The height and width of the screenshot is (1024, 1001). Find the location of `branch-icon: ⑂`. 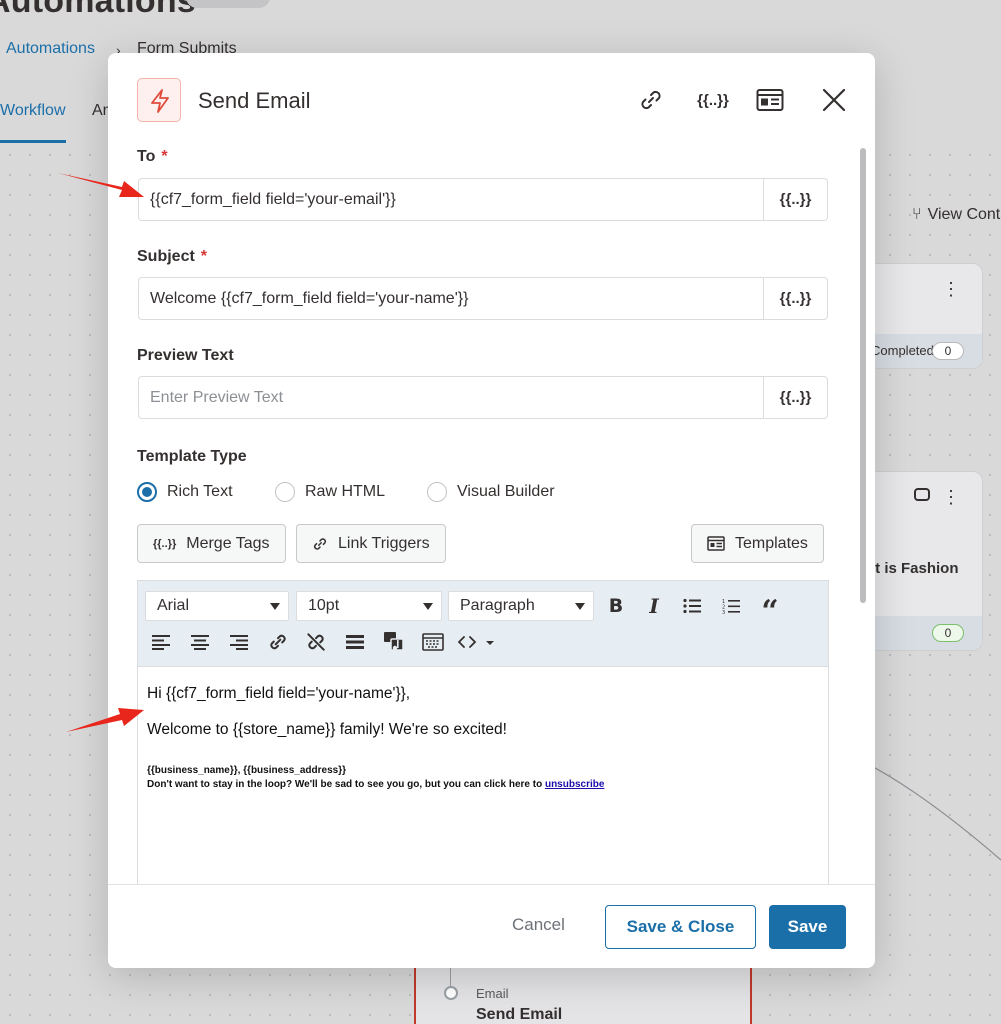

branch-icon: ⑂ is located at coordinates (917, 214).